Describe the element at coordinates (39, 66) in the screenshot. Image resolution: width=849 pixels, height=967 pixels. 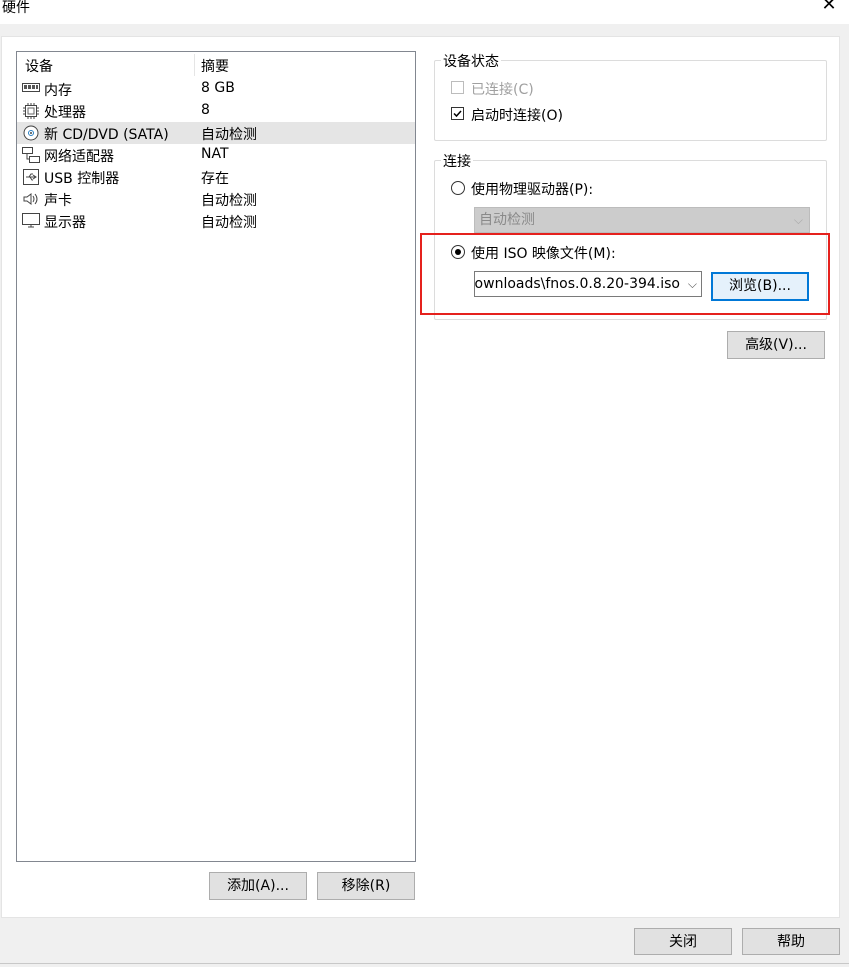
I see `column-header-device: 设备` at that location.